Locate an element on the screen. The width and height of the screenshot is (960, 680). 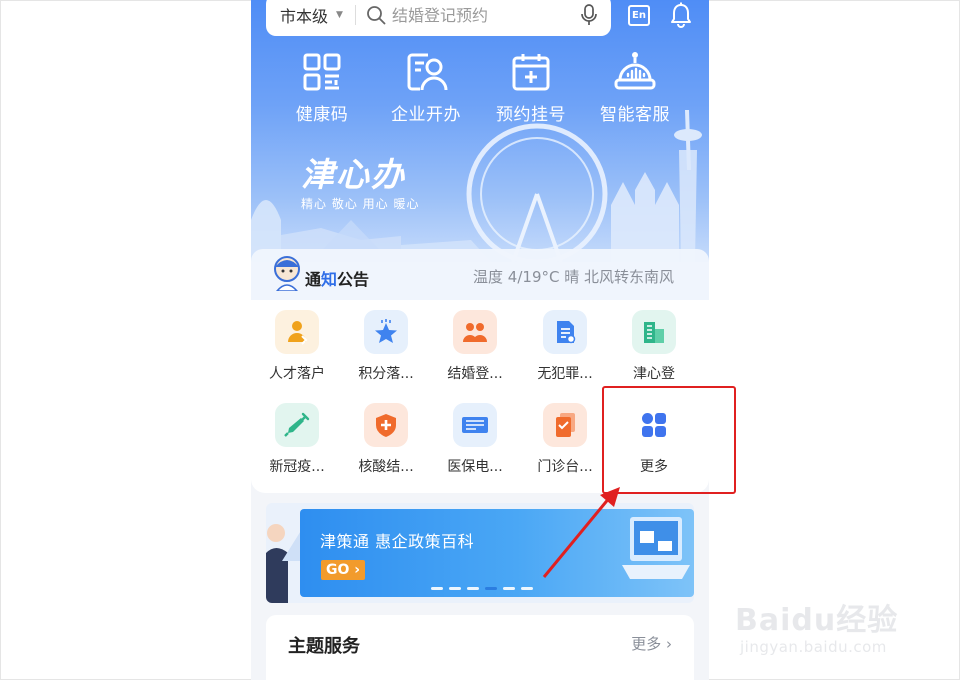
service-item-jinxindeng: 津心登 is located at coordinates (654, 346).